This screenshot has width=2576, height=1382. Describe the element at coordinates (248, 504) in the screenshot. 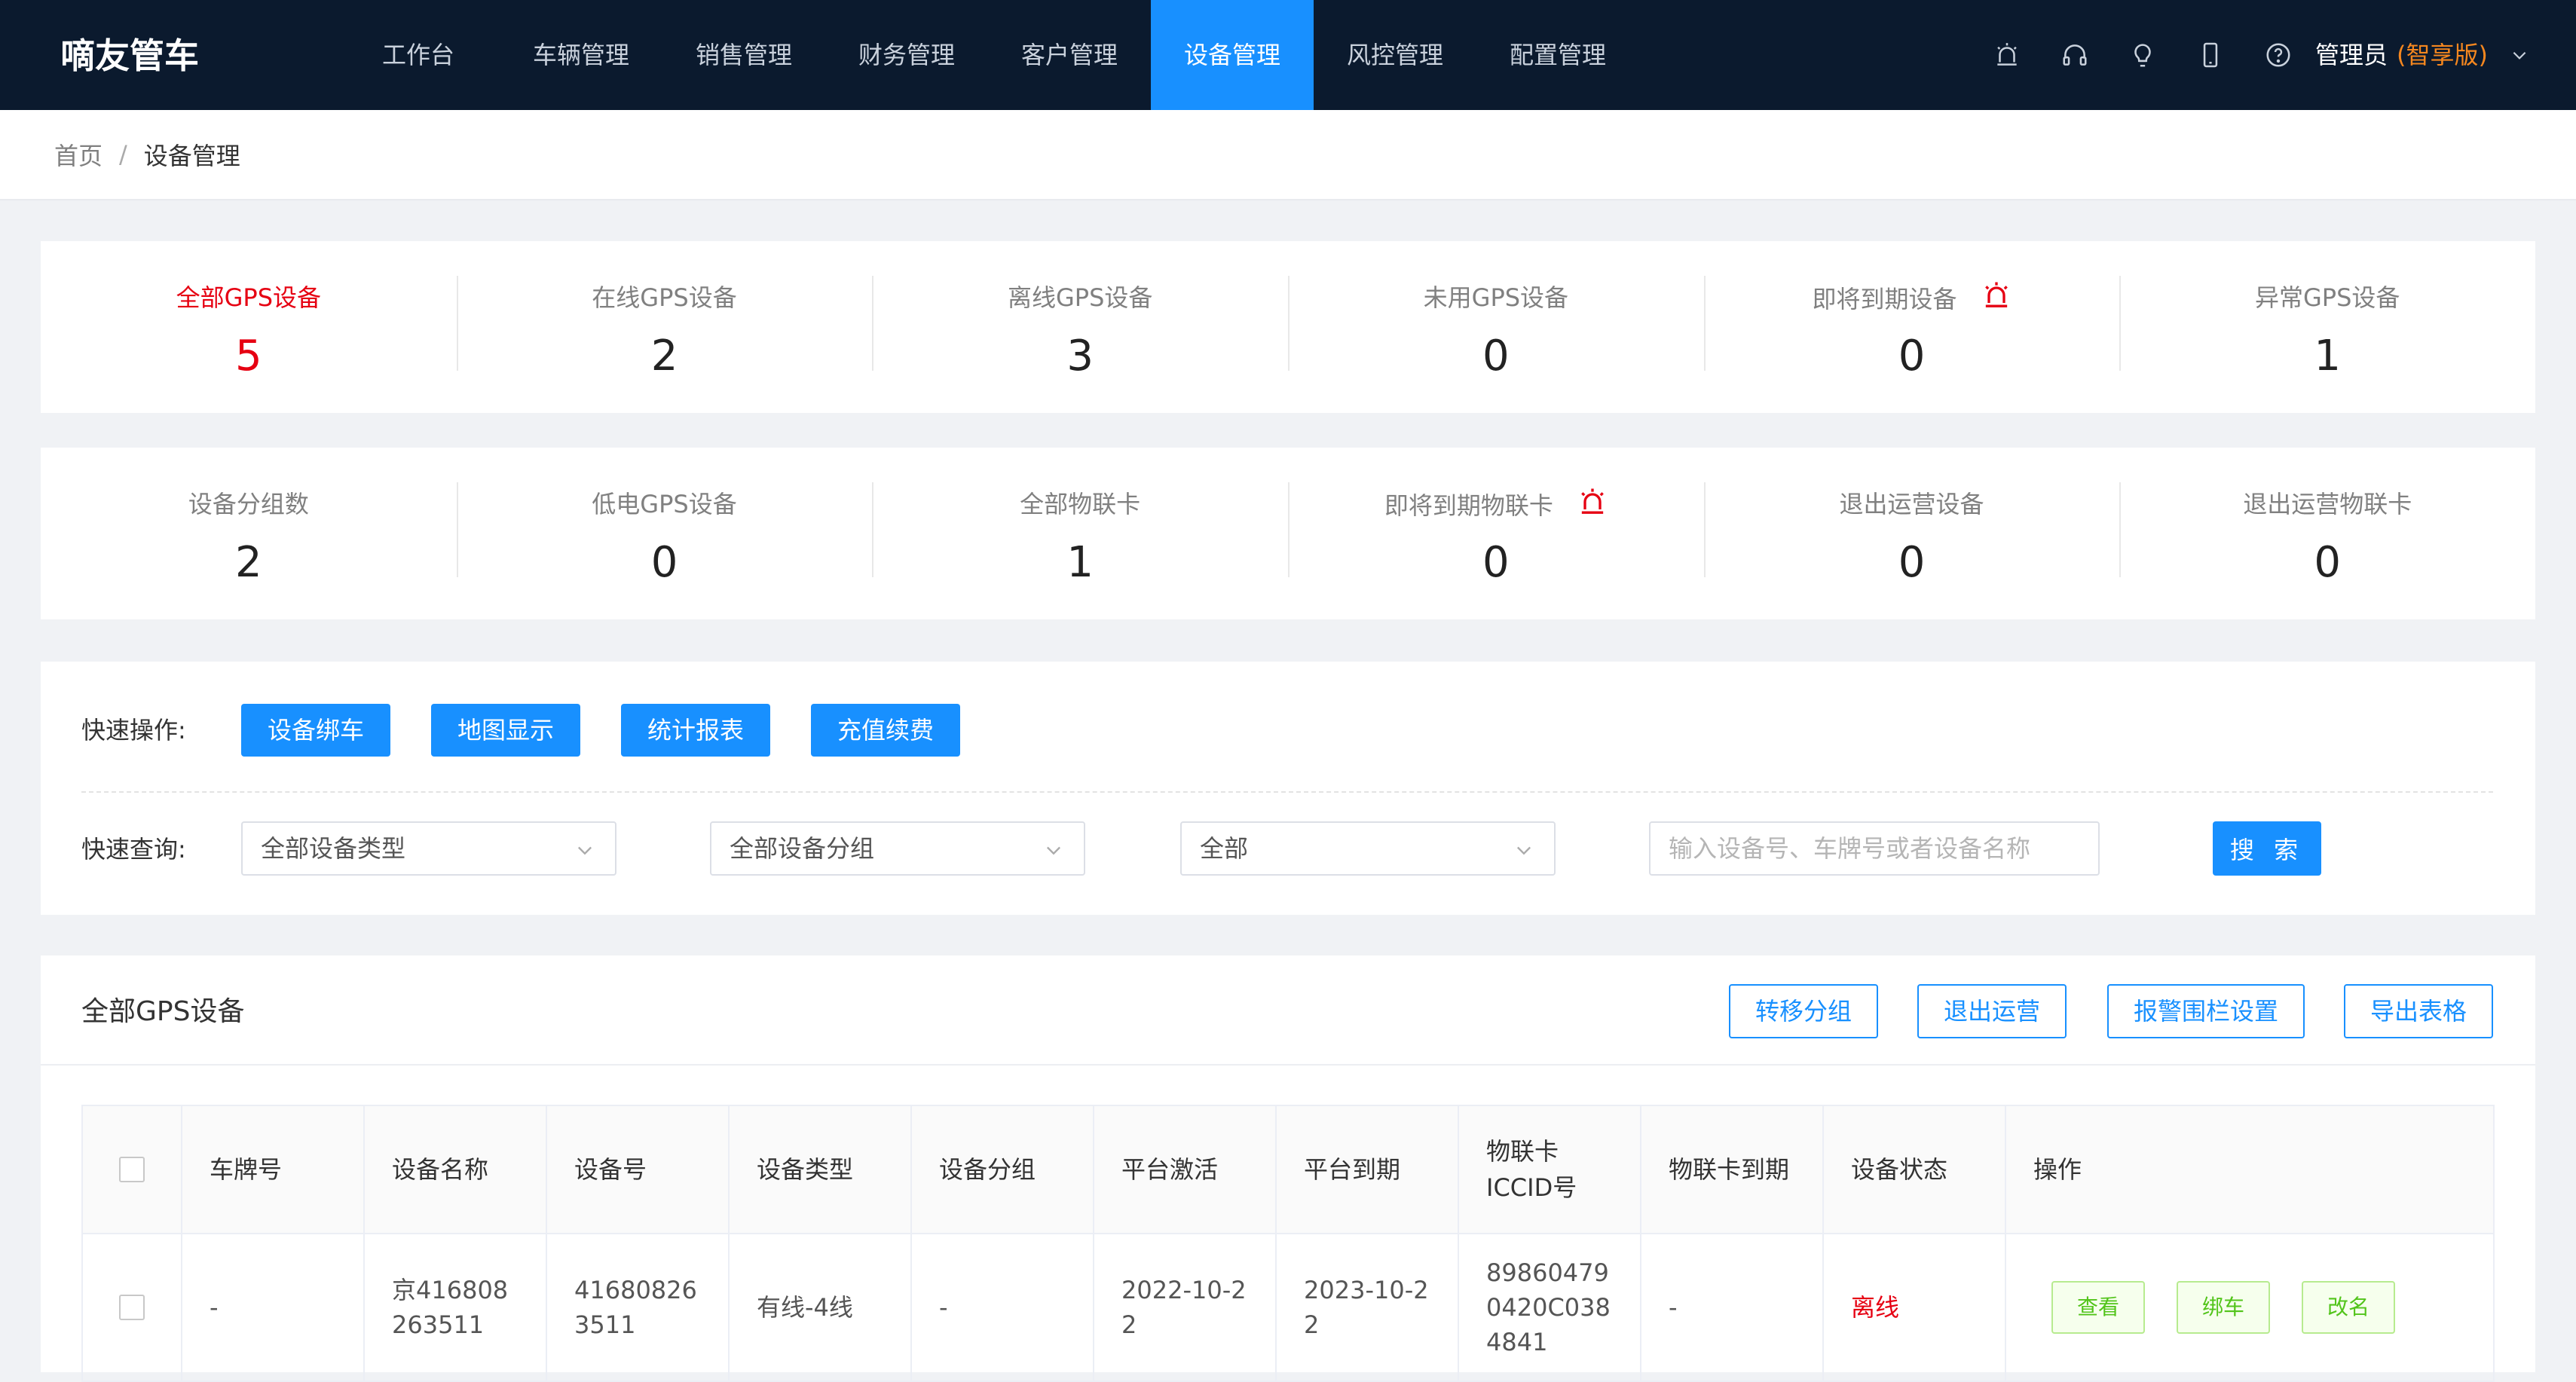

I see `stat-label: 设备分组数` at that location.